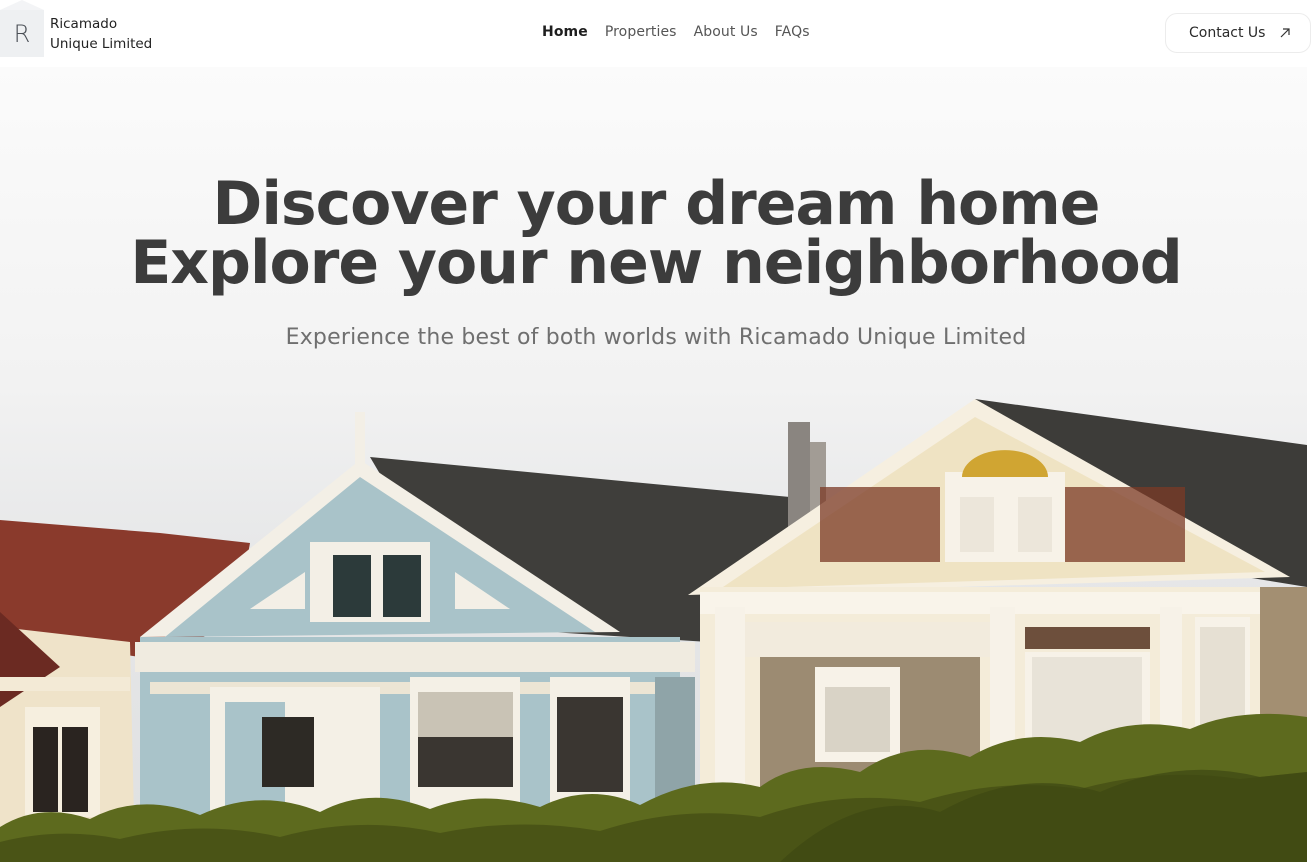  What do you see at coordinates (101, 34) in the screenshot?
I see `brand-name: Ricamado Unique Limited` at bounding box center [101, 34].